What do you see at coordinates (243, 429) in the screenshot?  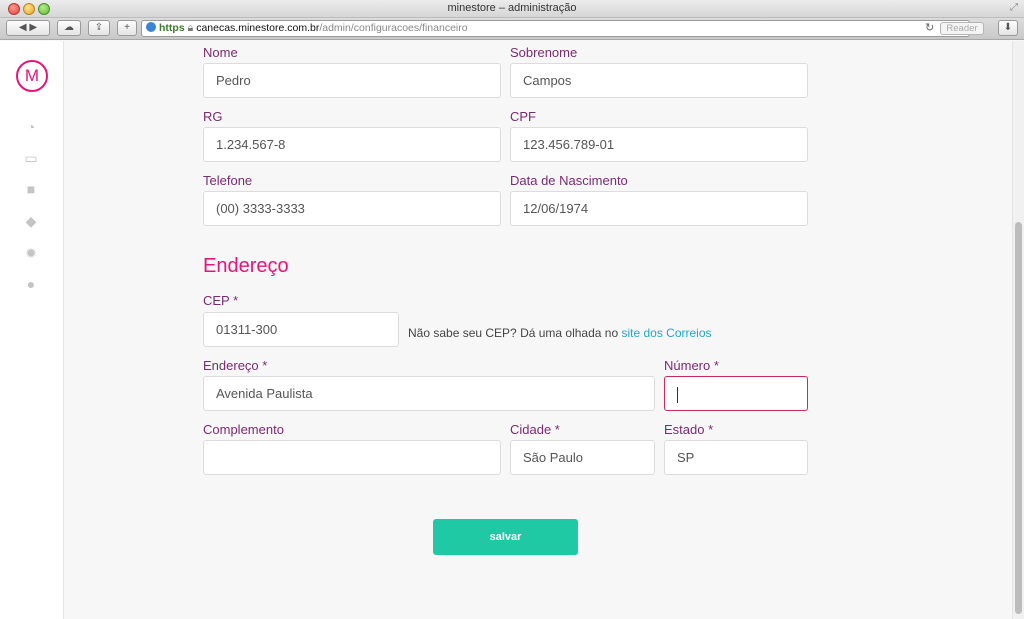 I see `complemento-label: Complemento` at bounding box center [243, 429].